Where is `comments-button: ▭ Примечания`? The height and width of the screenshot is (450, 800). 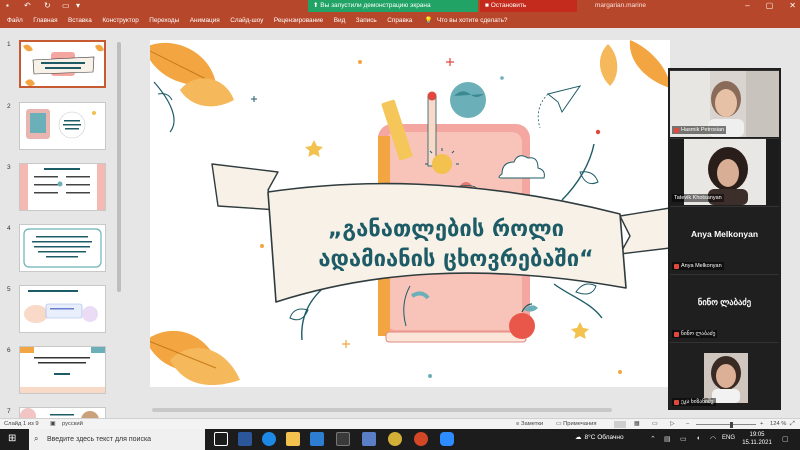
comments-button: ▭ Примечания is located at coordinates (576, 424).